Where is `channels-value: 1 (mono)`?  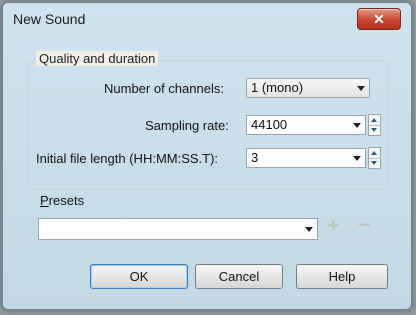 channels-value: 1 (mono) is located at coordinates (277, 87).